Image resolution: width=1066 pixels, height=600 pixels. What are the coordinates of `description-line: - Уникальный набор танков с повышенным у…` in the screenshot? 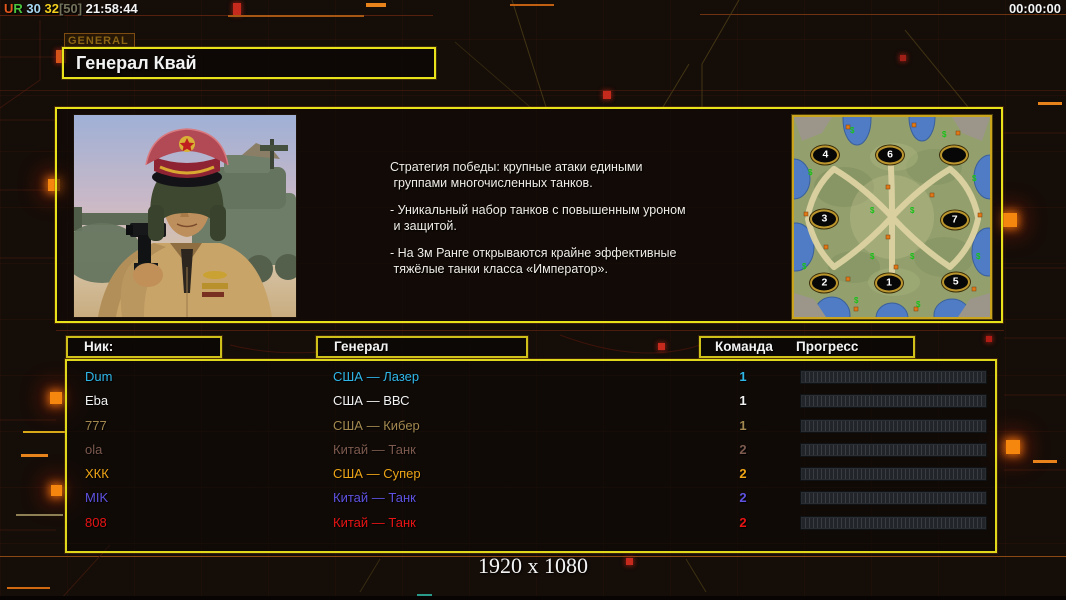 It's located at (538, 210).